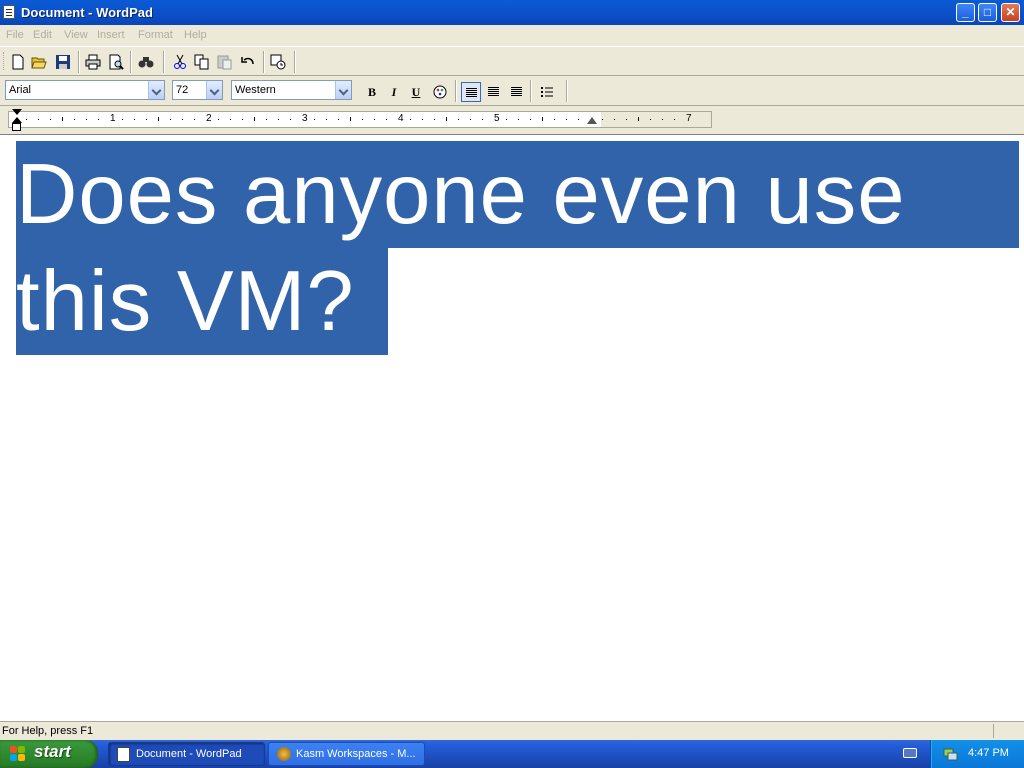  I want to click on ruler-number: 5, so click(497, 118).